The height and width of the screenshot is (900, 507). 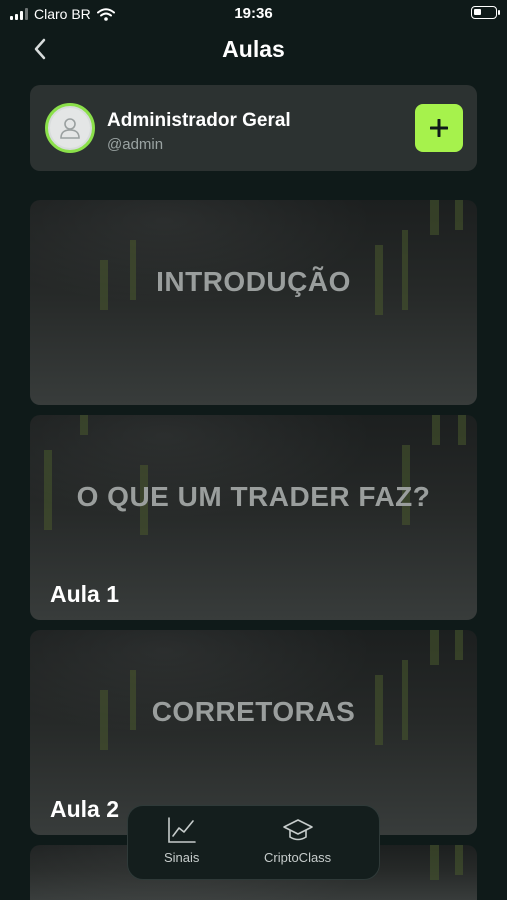 I want to click on user-card: Administrador Geral @admin, so click(x=253, y=128).